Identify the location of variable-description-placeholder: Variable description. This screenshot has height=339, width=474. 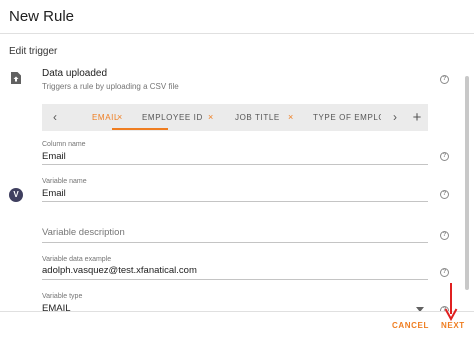
(83, 232).